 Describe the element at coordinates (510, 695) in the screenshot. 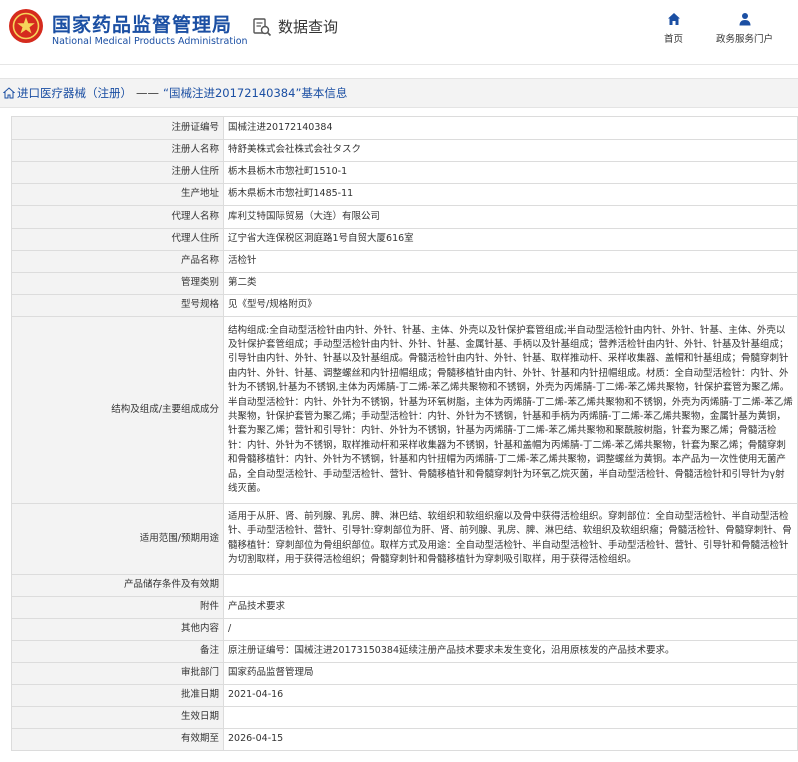

I see `field-value: 2021-04-16` at that location.